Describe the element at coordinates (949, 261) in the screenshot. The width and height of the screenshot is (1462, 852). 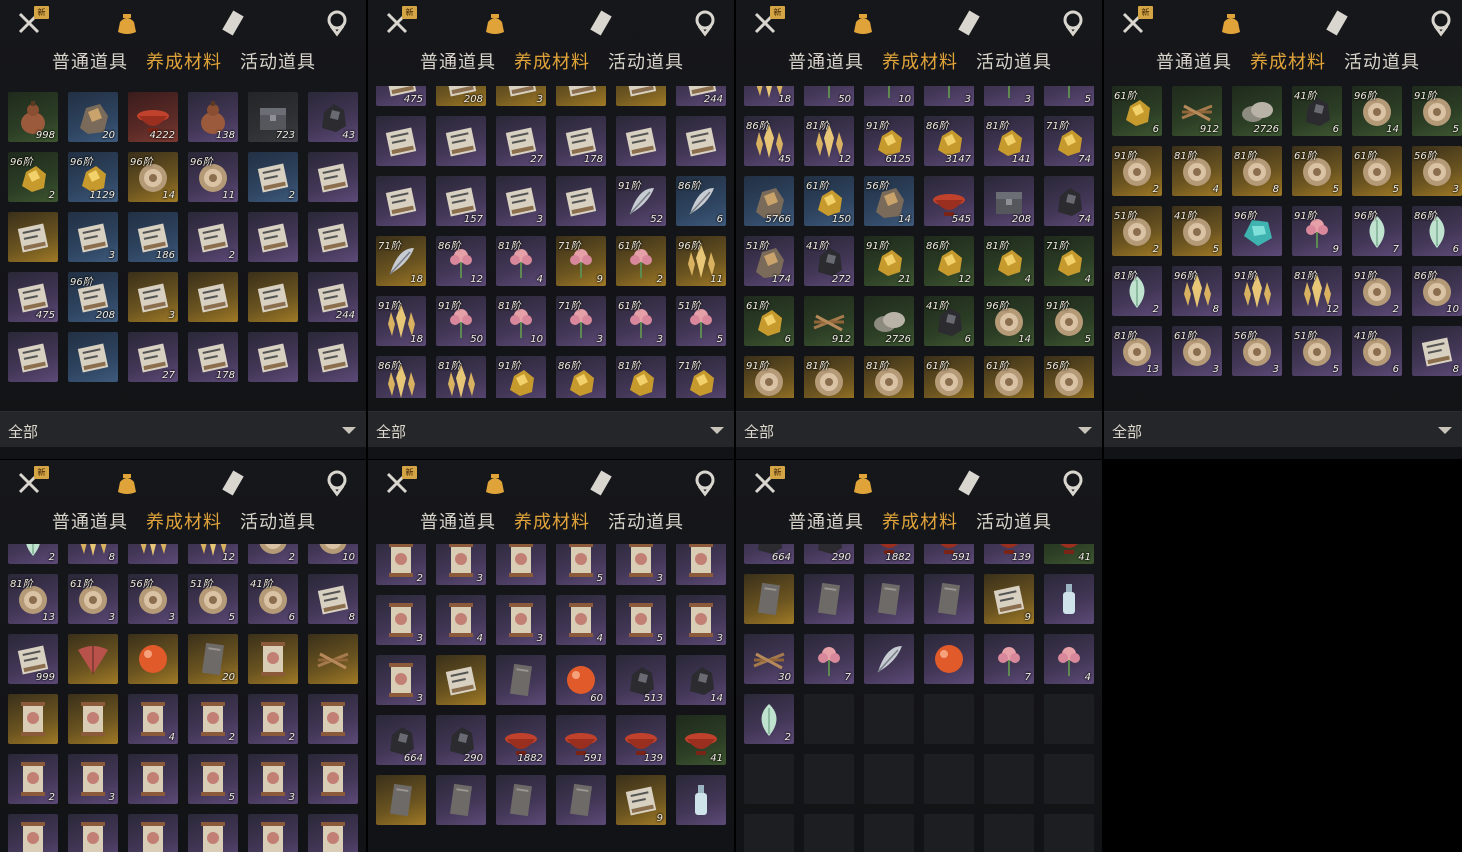
I see `item-slot: 86阶 12` at that location.